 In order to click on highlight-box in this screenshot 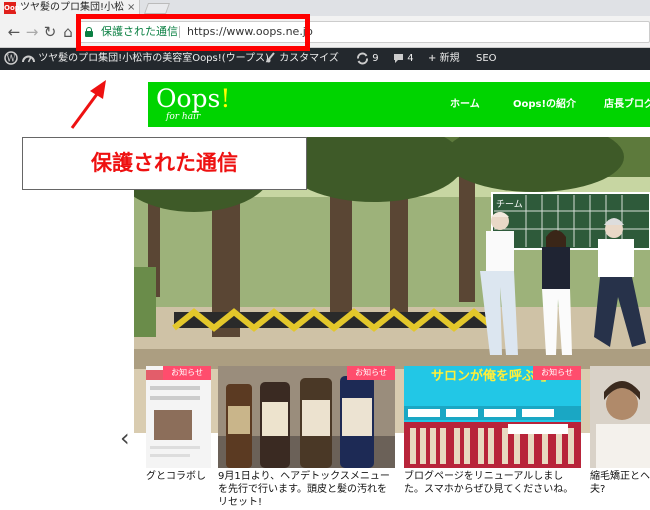, I will do `click(193, 32)`.